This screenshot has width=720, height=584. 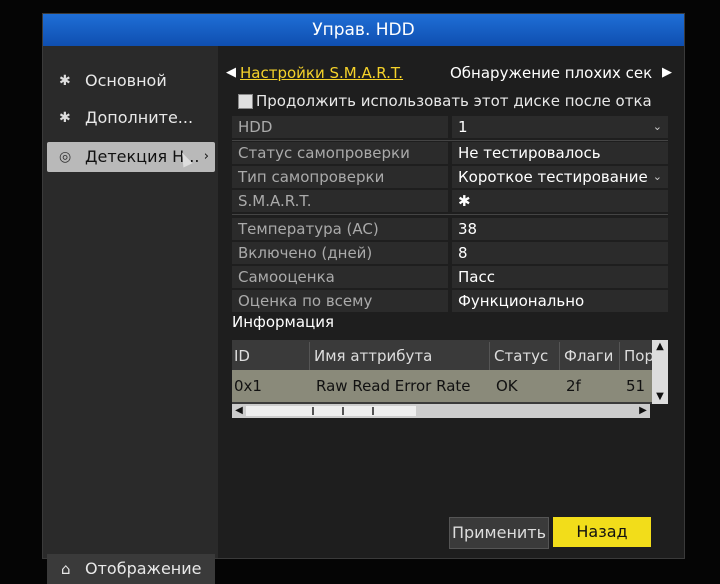 I want to click on table-row: 0x1 Raw Read Error Rate OK 2f 51, so click(x=442, y=386).